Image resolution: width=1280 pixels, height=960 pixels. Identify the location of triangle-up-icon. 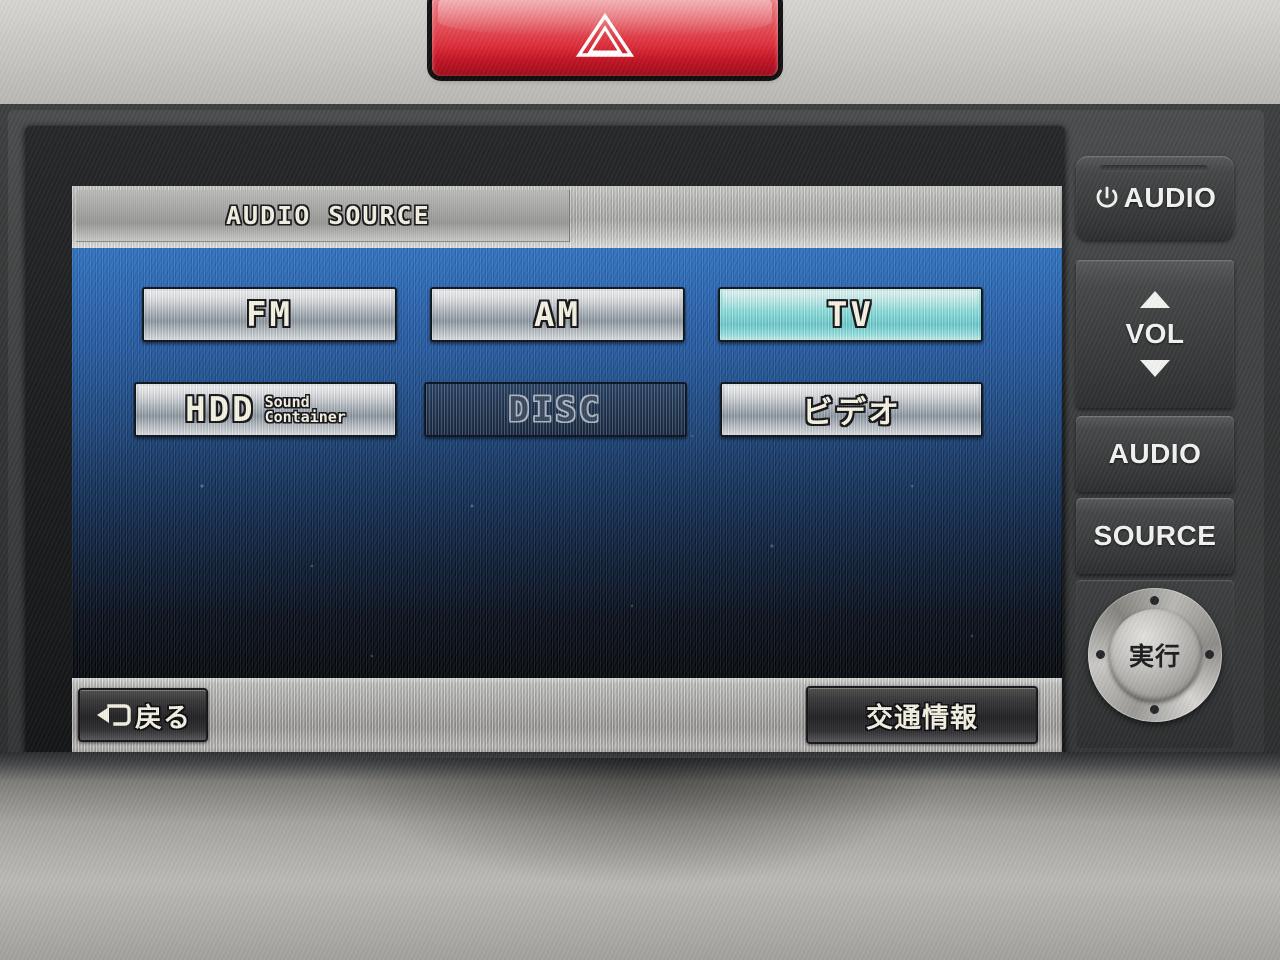
(1155, 299).